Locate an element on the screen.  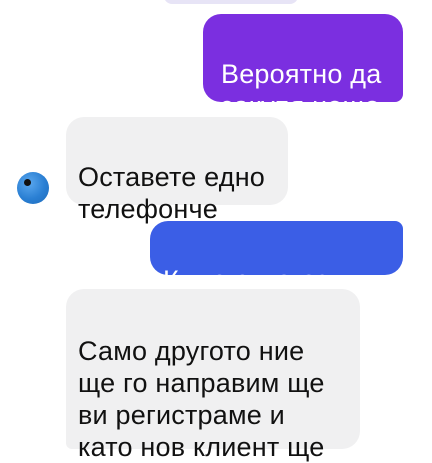
outgoing-message-bubble: Вероятно да закупя нещо is located at coordinates (303, 67).